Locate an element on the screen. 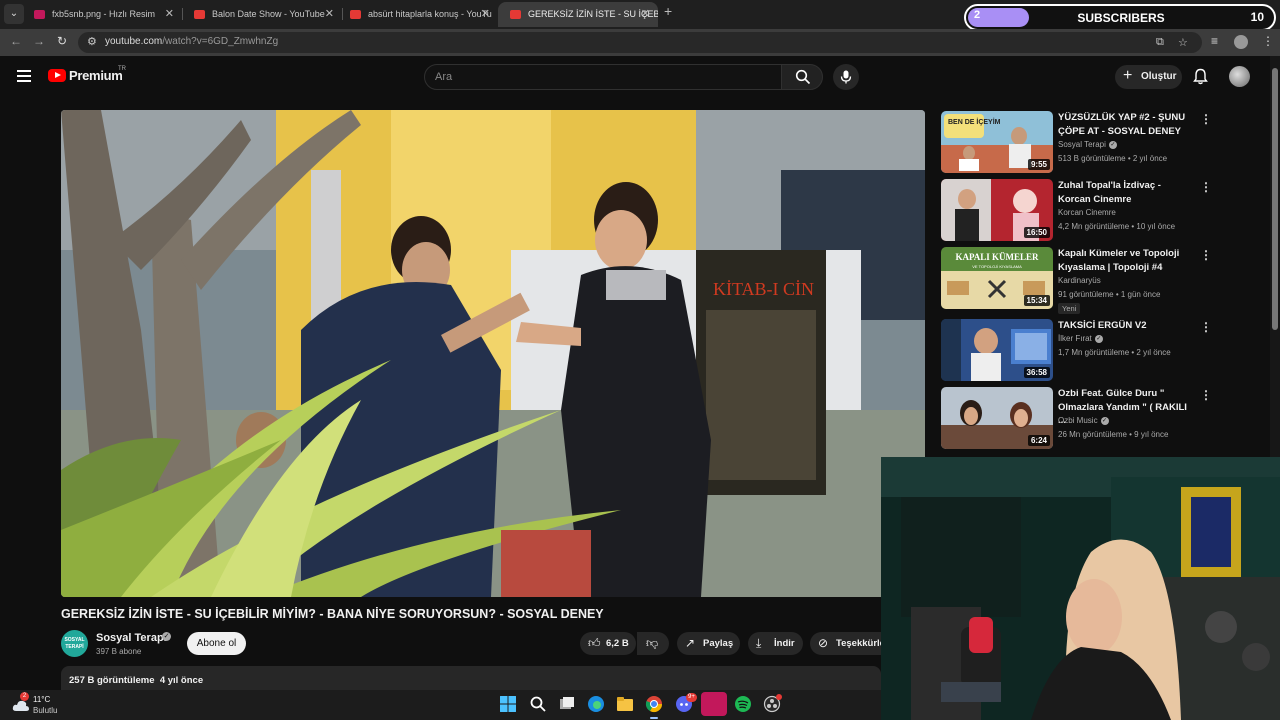 This screenshot has height=720, width=1280. recommendation-title: TAKSİCİ ERGÜN V2 is located at coordinates (1126, 326).